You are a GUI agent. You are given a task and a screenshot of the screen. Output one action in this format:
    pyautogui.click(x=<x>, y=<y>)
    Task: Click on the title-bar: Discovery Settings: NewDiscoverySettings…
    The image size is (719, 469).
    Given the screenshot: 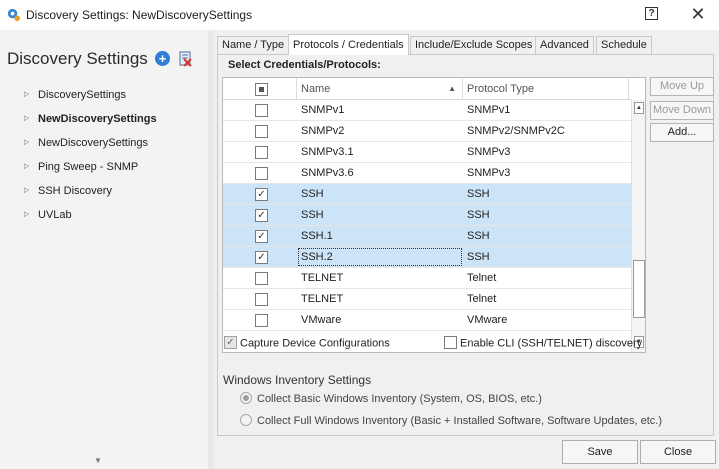 What is the action you would take?
    pyautogui.click(x=359, y=15)
    